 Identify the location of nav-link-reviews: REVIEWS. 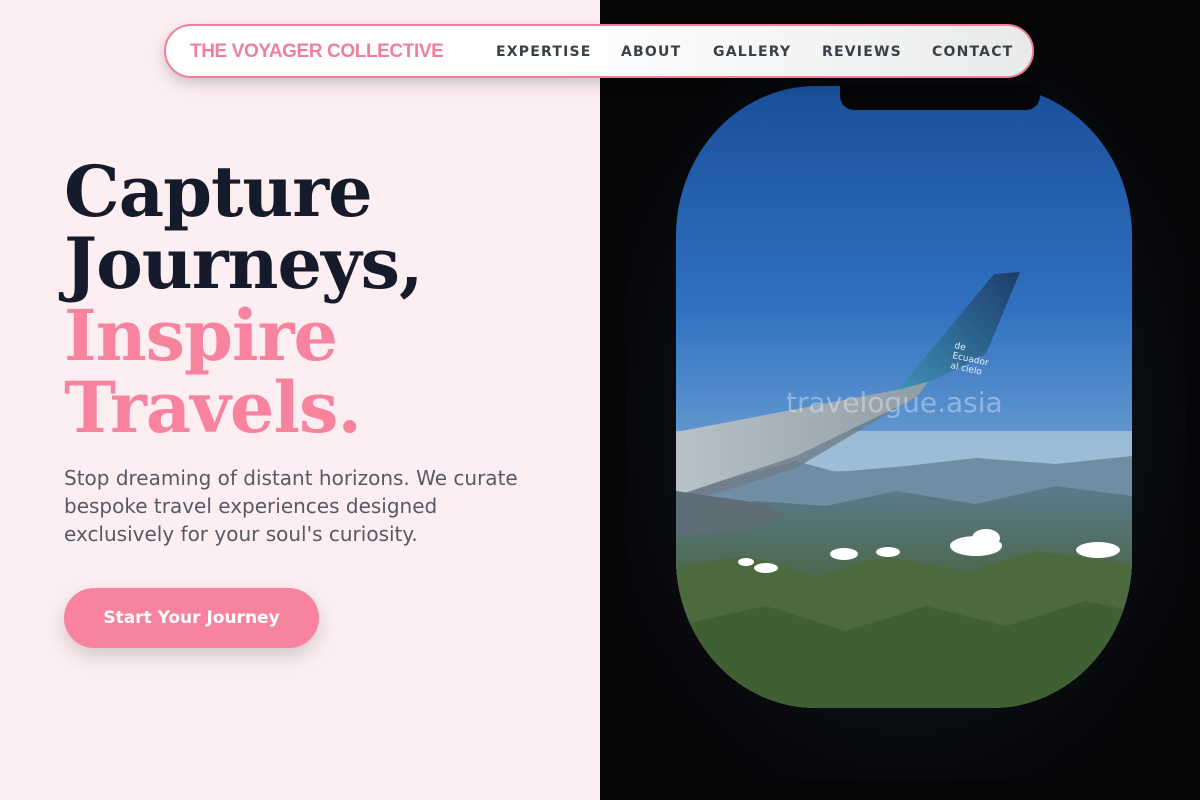
(862, 52).